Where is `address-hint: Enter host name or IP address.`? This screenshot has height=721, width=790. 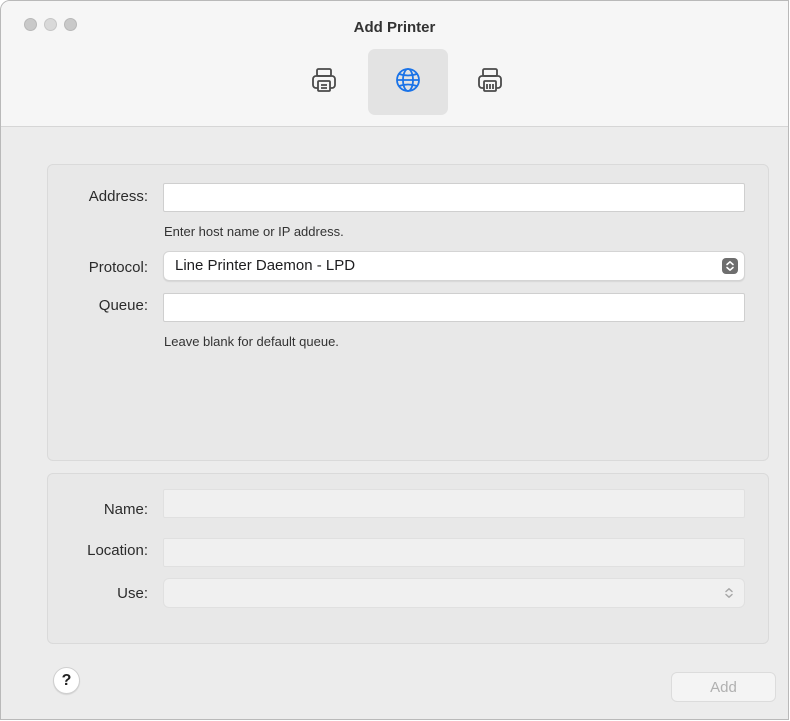 address-hint: Enter host name or IP address. is located at coordinates (254, 231).